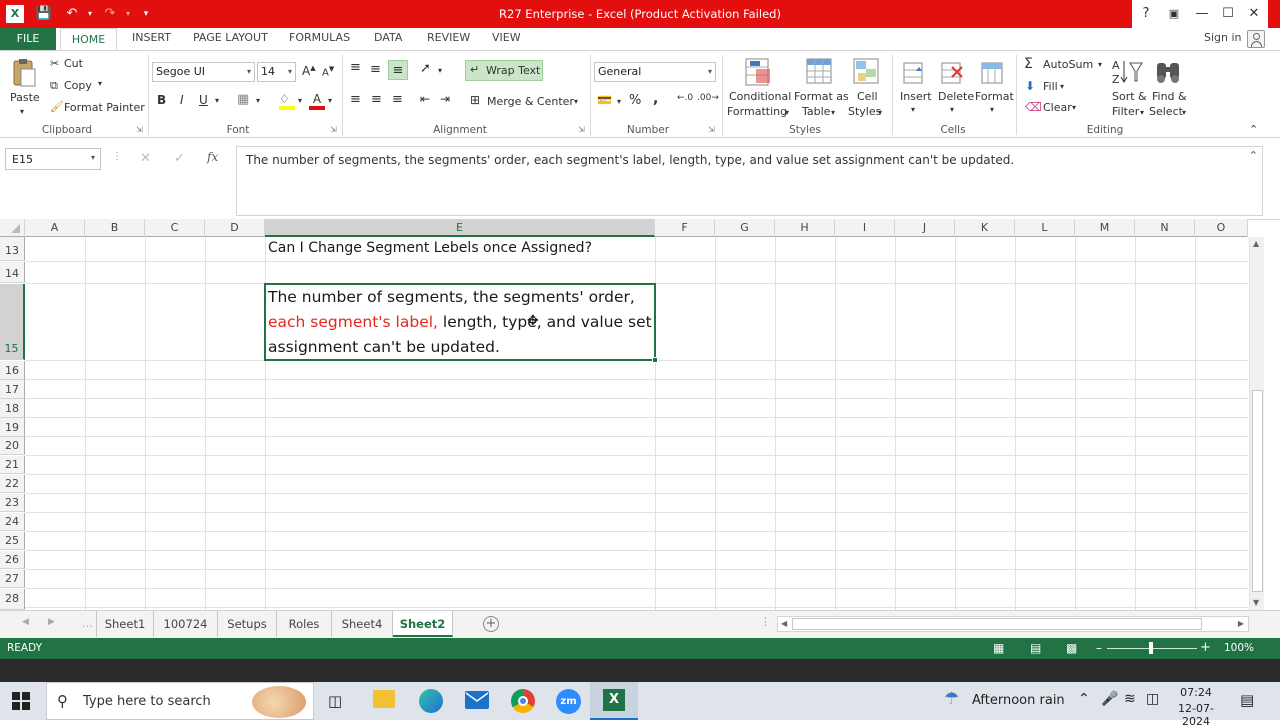 This screenshot has width=1280, height=728. What do you see at coordinates (1035, 648) in the screenshot?
I see `page-layout-view-icon: ▤` at bounding box center [1035, 648].